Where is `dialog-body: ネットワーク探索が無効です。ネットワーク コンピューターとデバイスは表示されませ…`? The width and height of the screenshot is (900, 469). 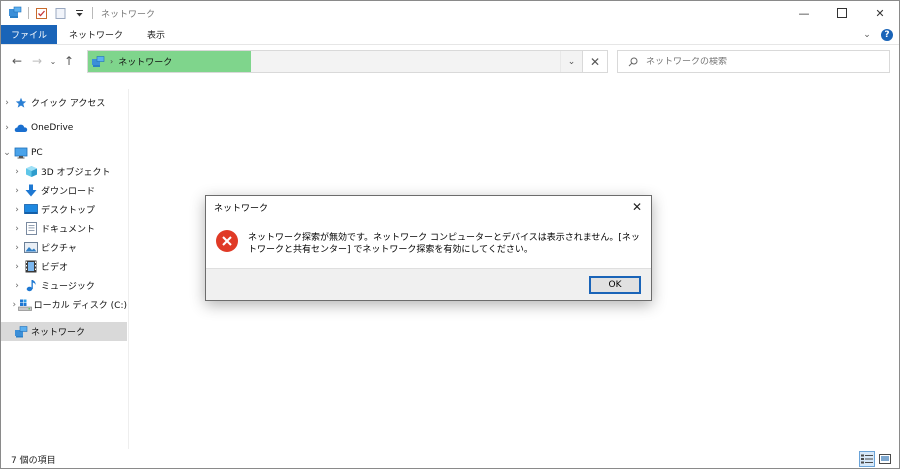 dialog-body: ネットワーク探索が無効です。ネットワーク コンピューターとデバイスは表示されませ… is located at coordinates (428, 243).